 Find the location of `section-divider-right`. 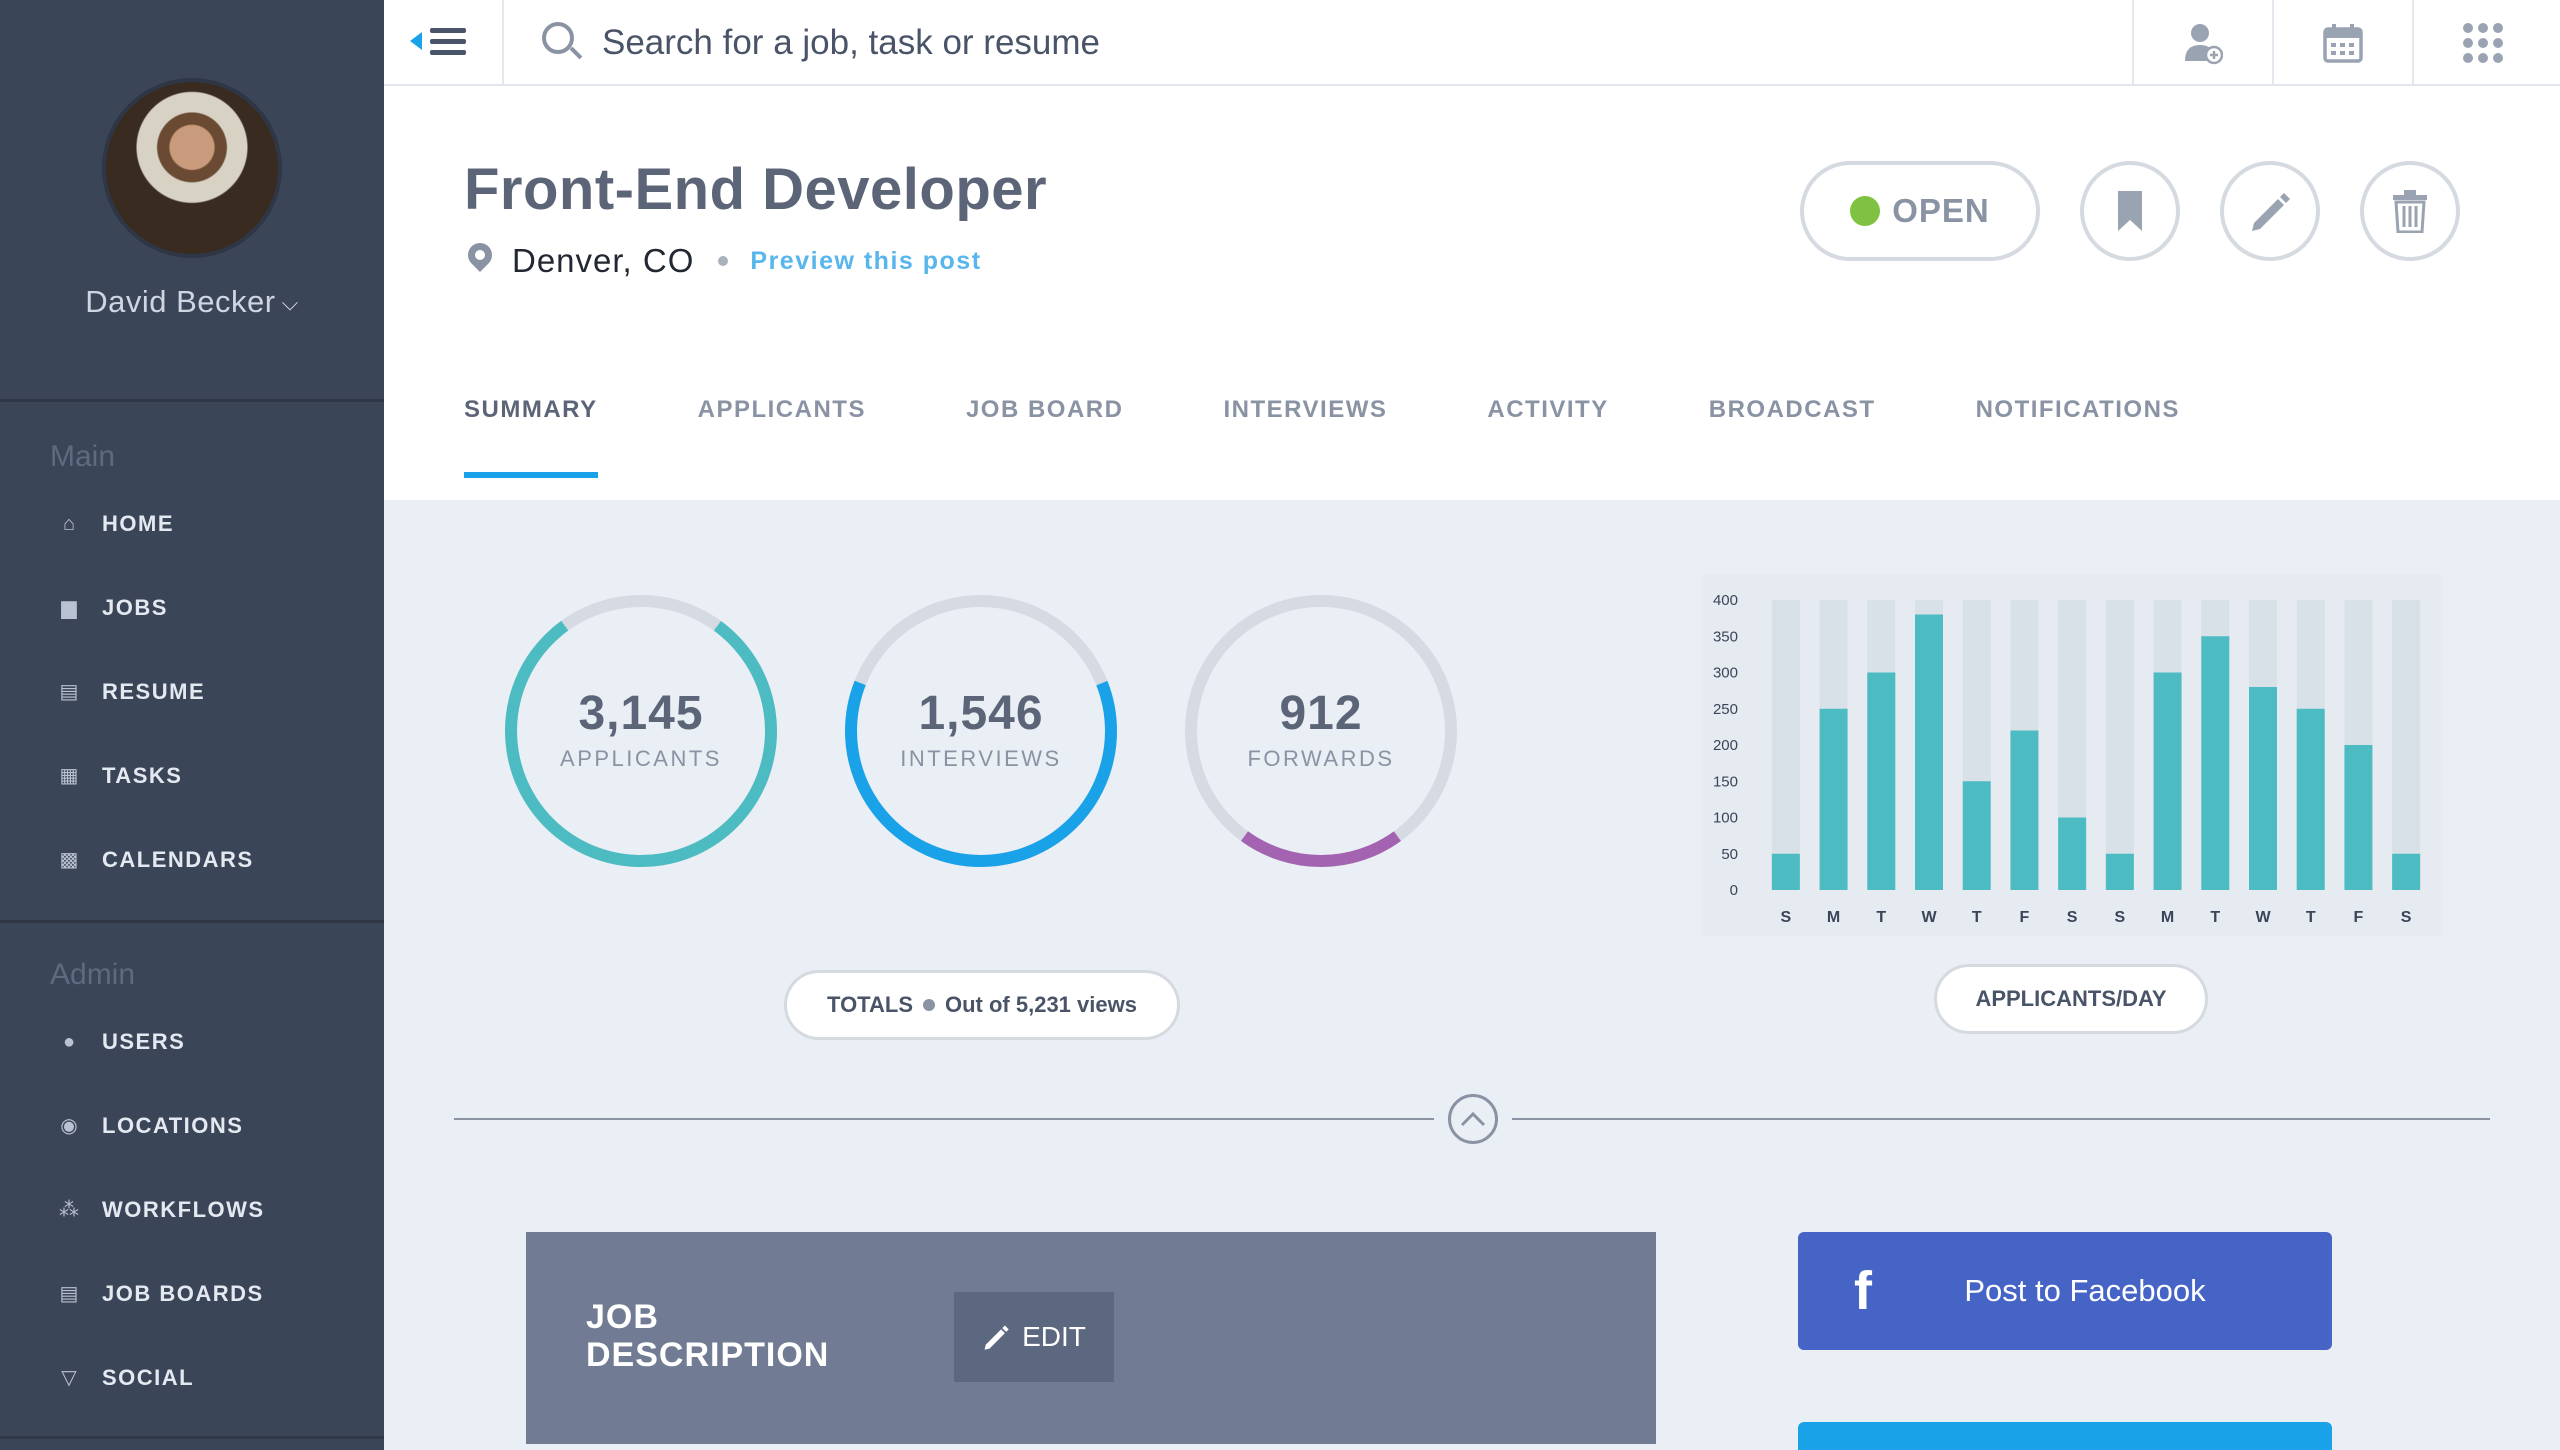

section-divider-right is located at coordinates (2001, 1119).